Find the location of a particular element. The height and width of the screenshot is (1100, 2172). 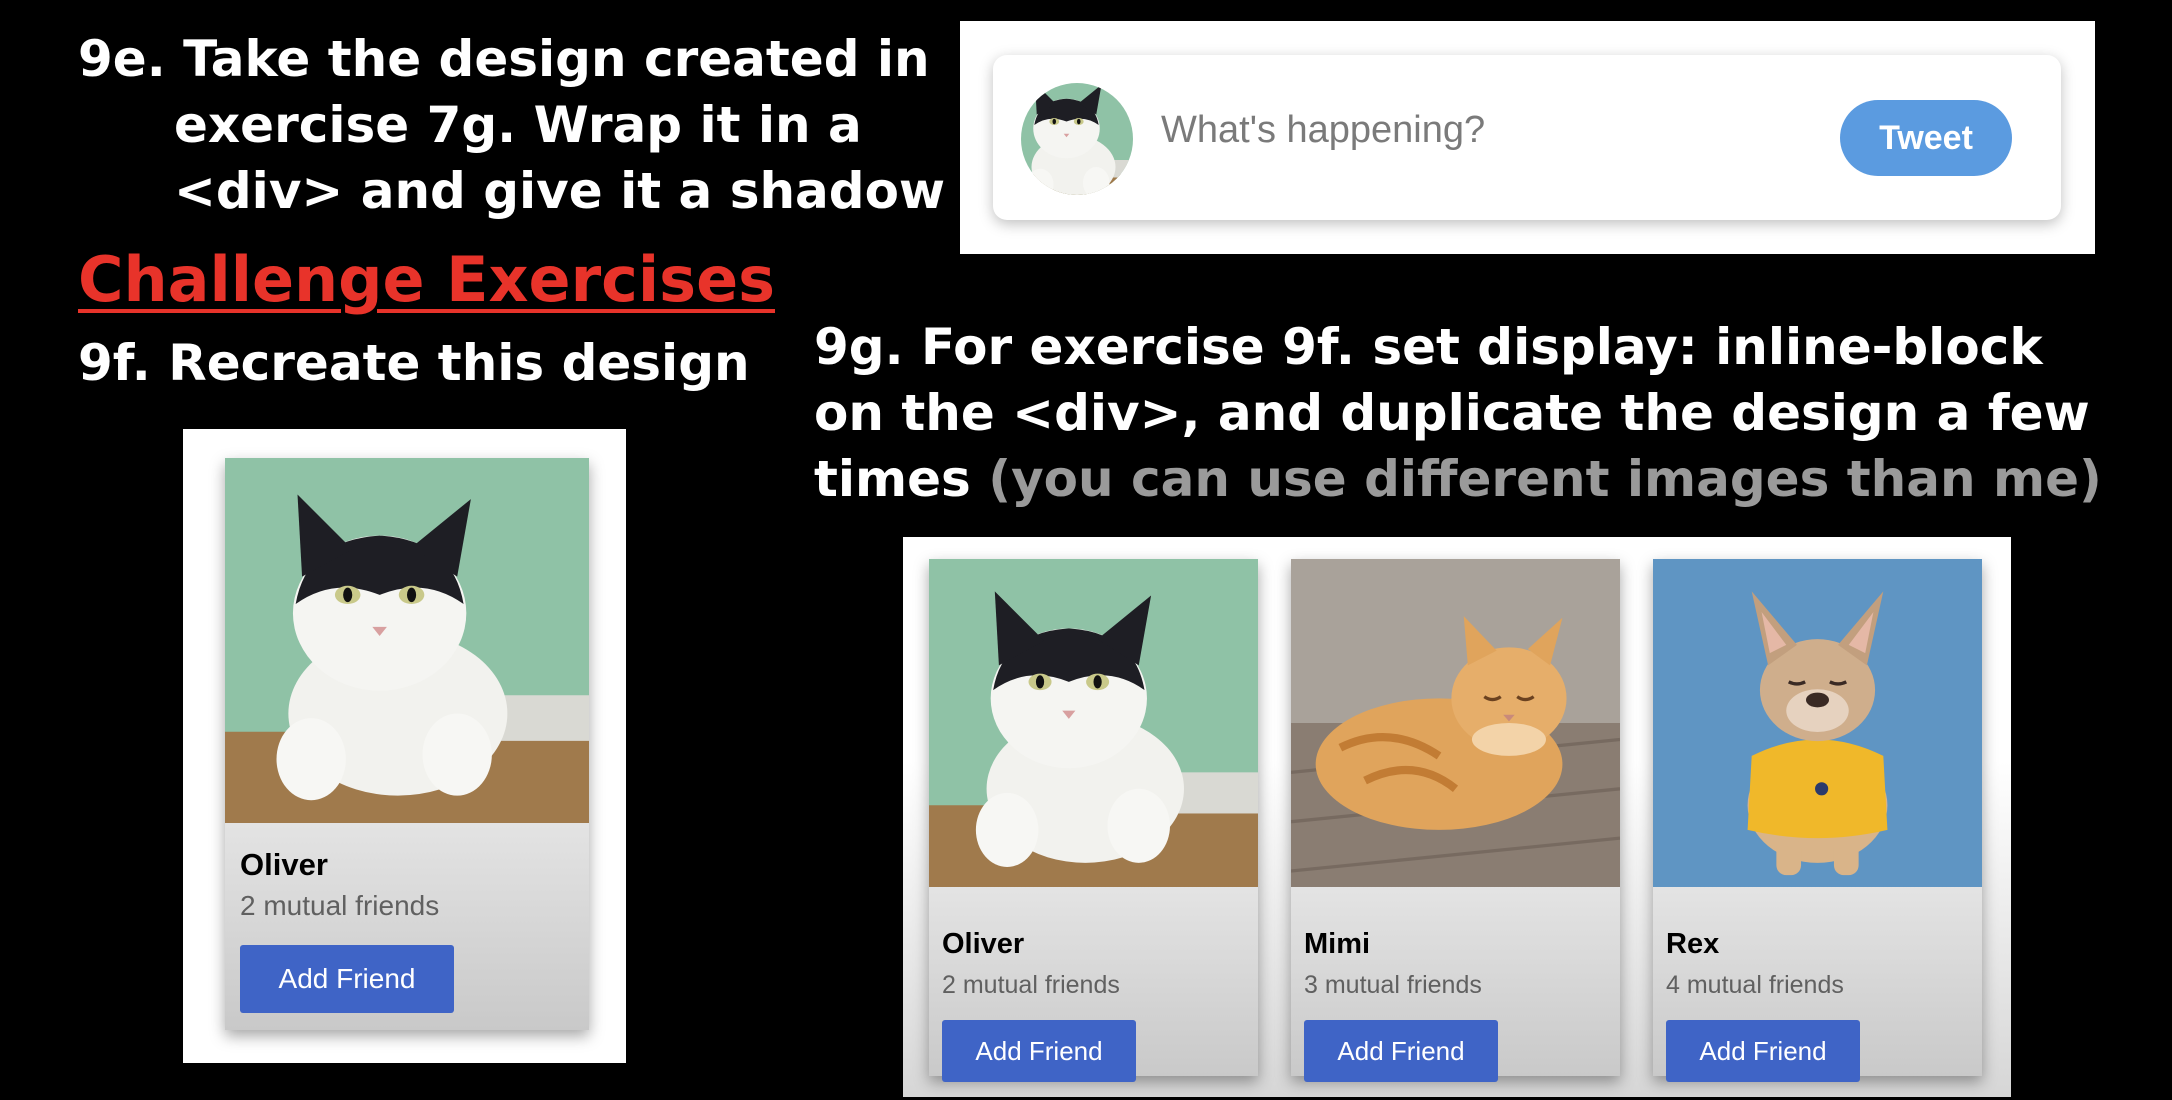

tweet-input-placeholder: What's happening? is located at coordinates (1323, 130).